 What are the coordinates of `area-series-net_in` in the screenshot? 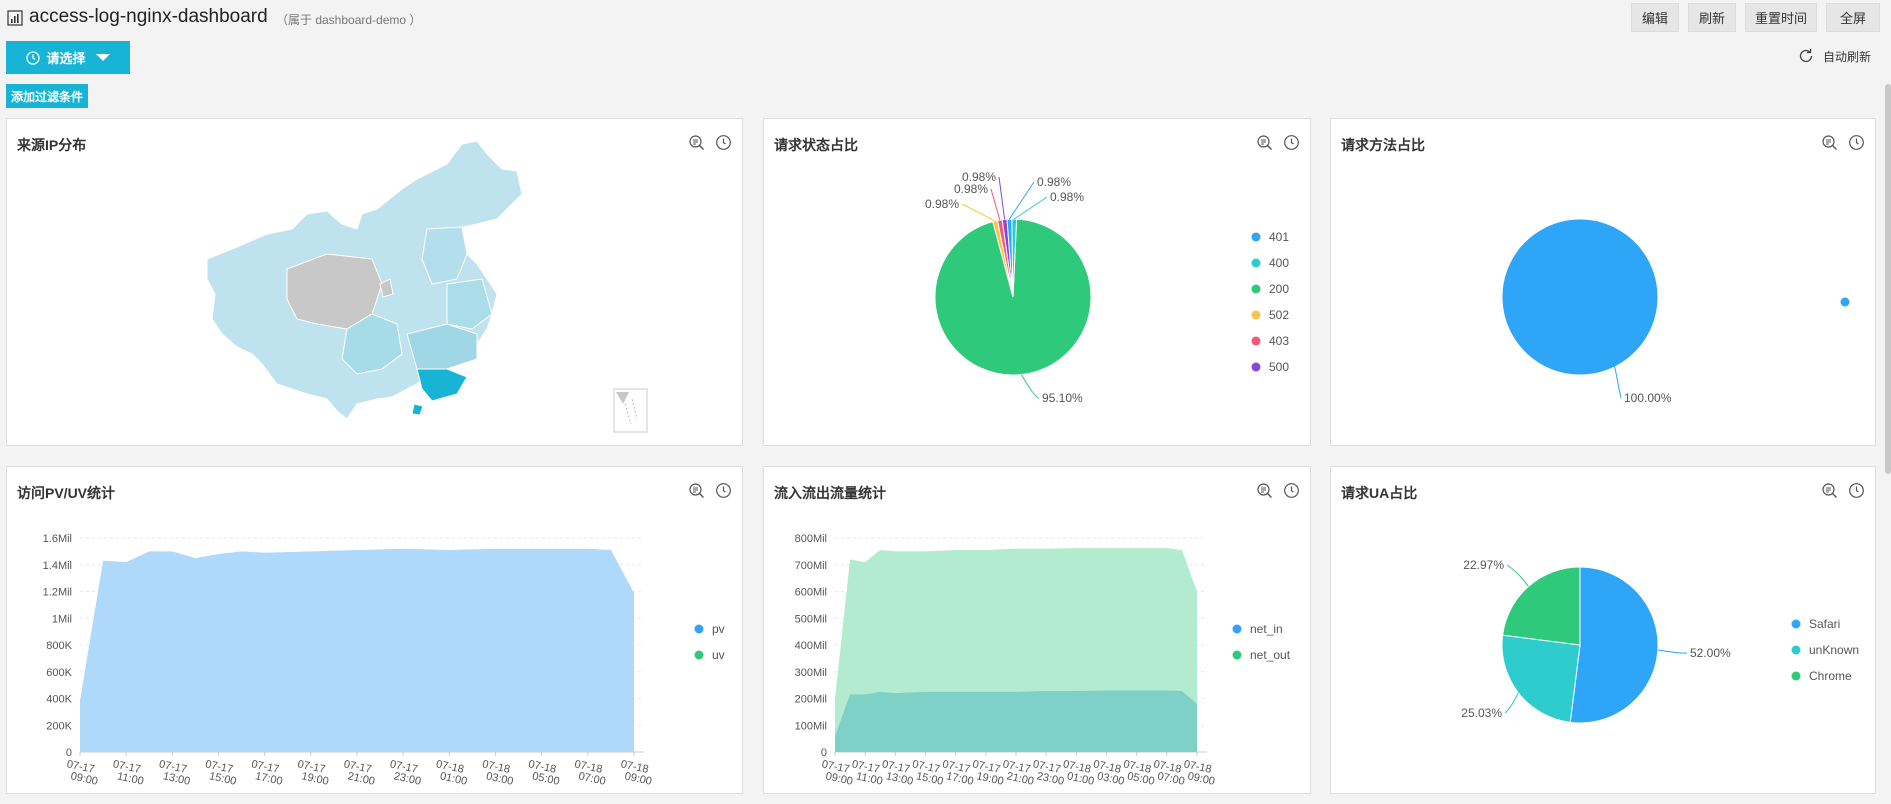 It's located at (1016, 721).